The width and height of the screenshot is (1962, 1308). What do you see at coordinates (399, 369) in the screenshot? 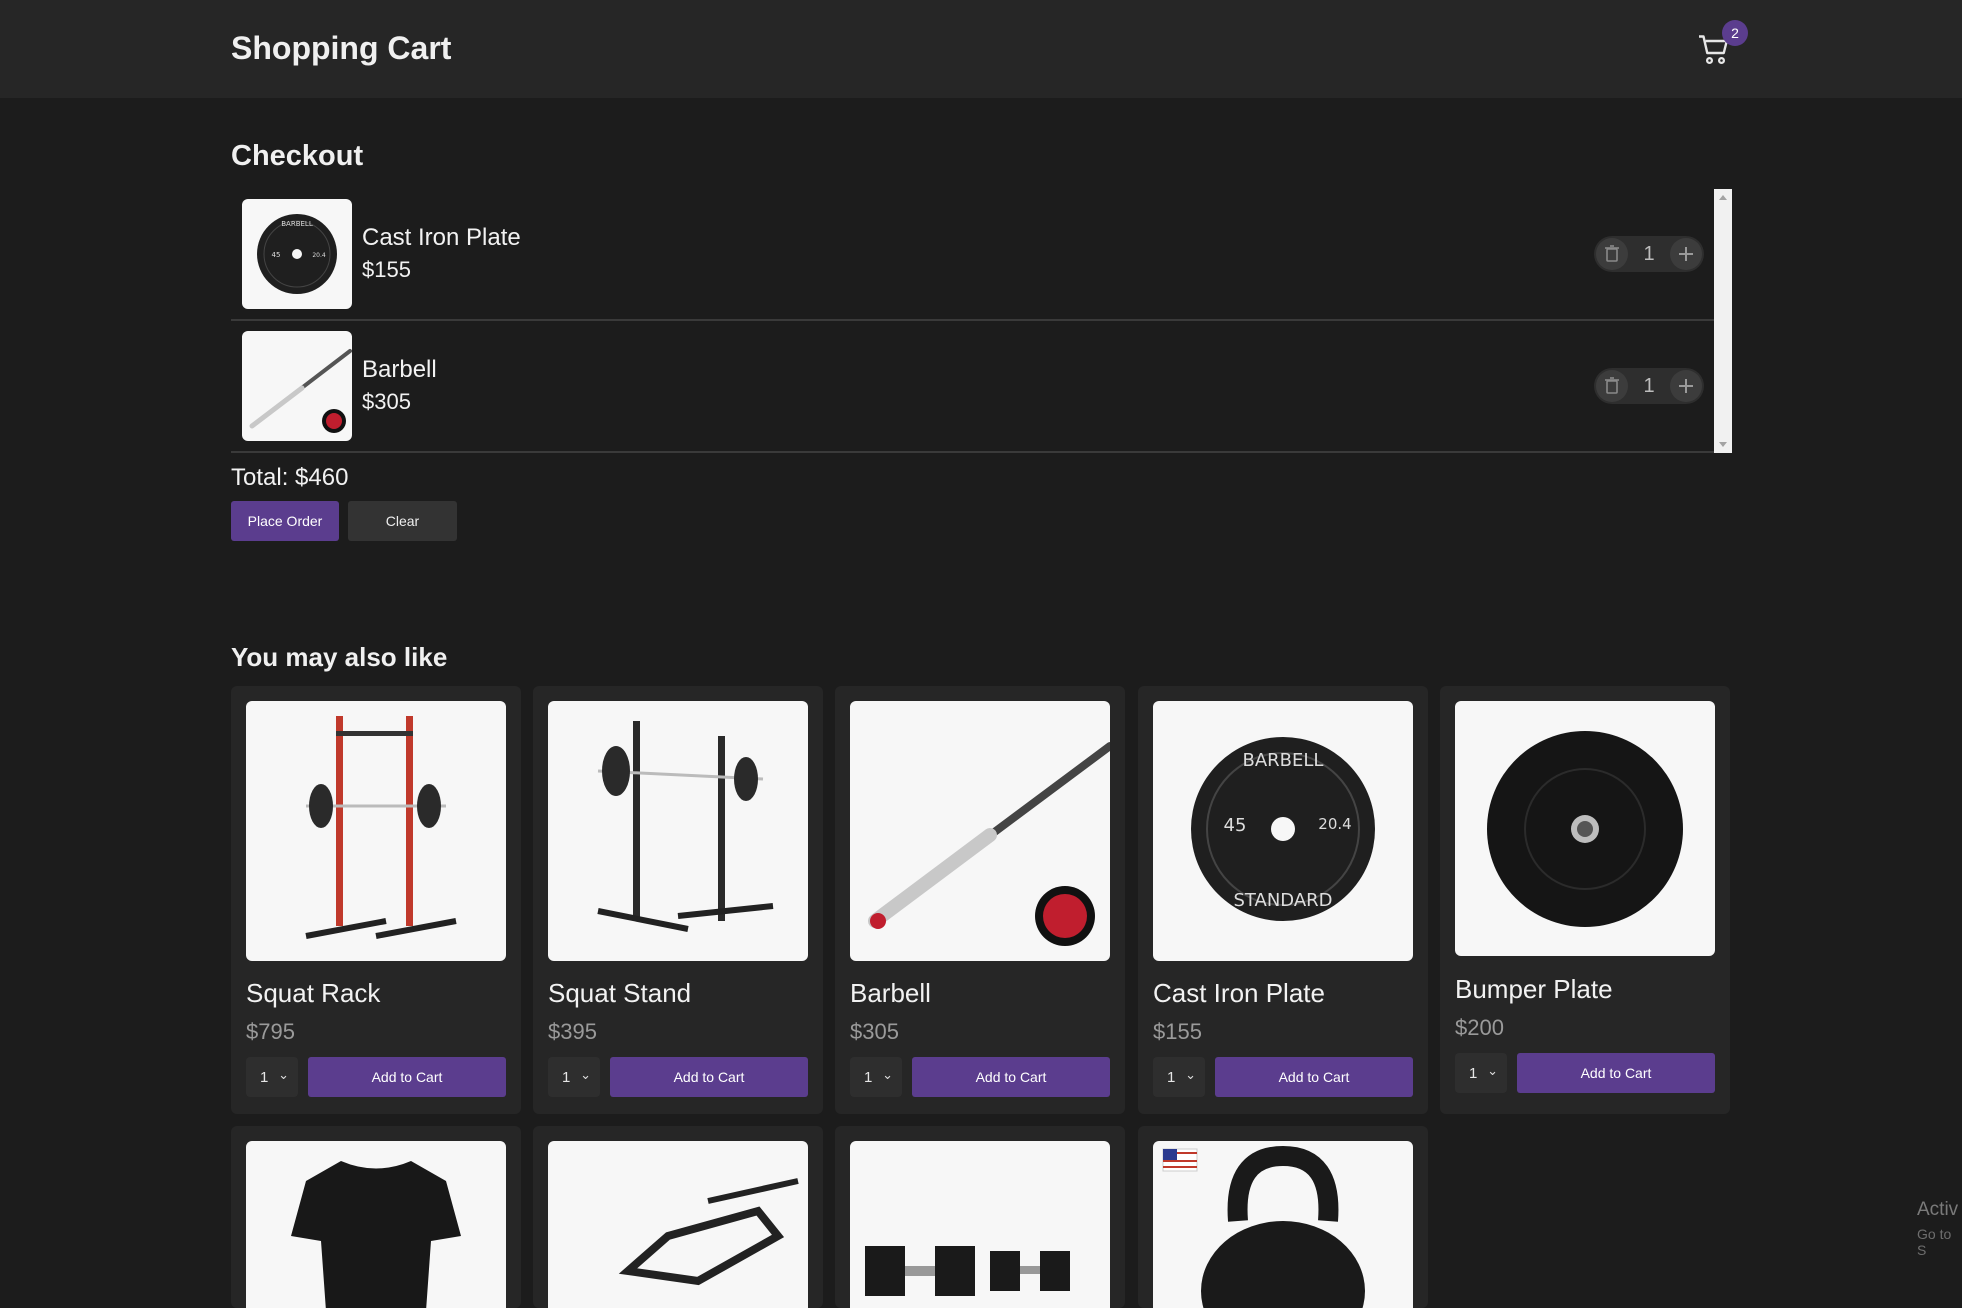
I see `cart-item-name: Barbell` at bounding box center [399, 369].